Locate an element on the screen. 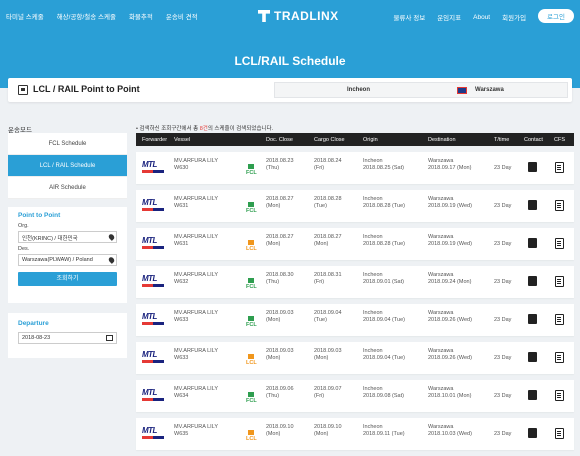 This screenshot has width=580, height=456. nav-about: About is located at coordinates (481, 17).